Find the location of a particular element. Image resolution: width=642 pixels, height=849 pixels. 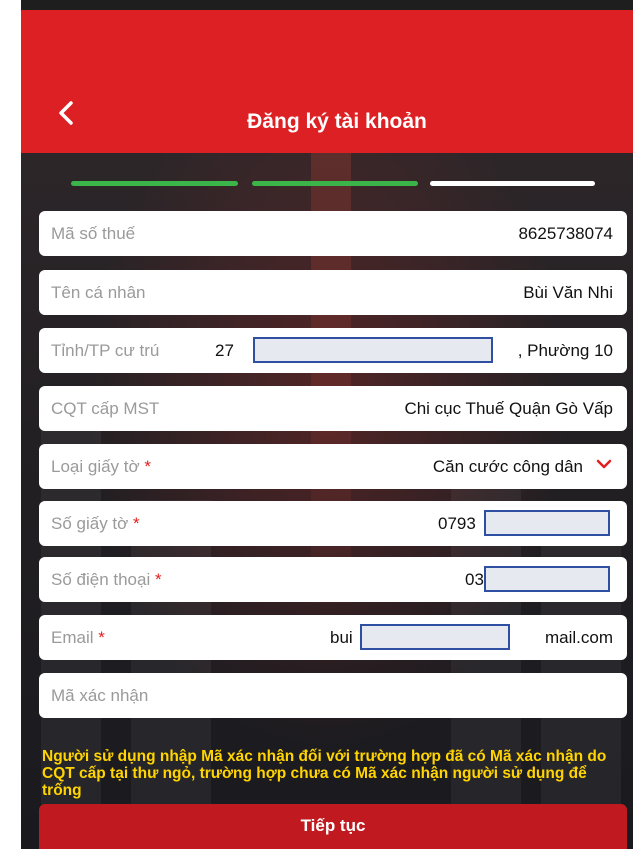

verification-code-label: Mã xác nhận is located at coordinates (100, 695).